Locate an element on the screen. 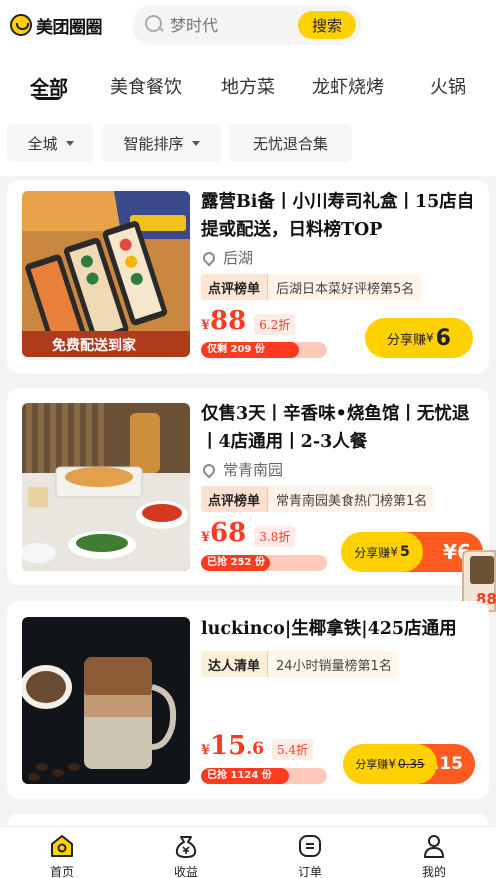 This screenshot has width=496, height=878. price-decimal: .6 is located at coordinates (255, 749).